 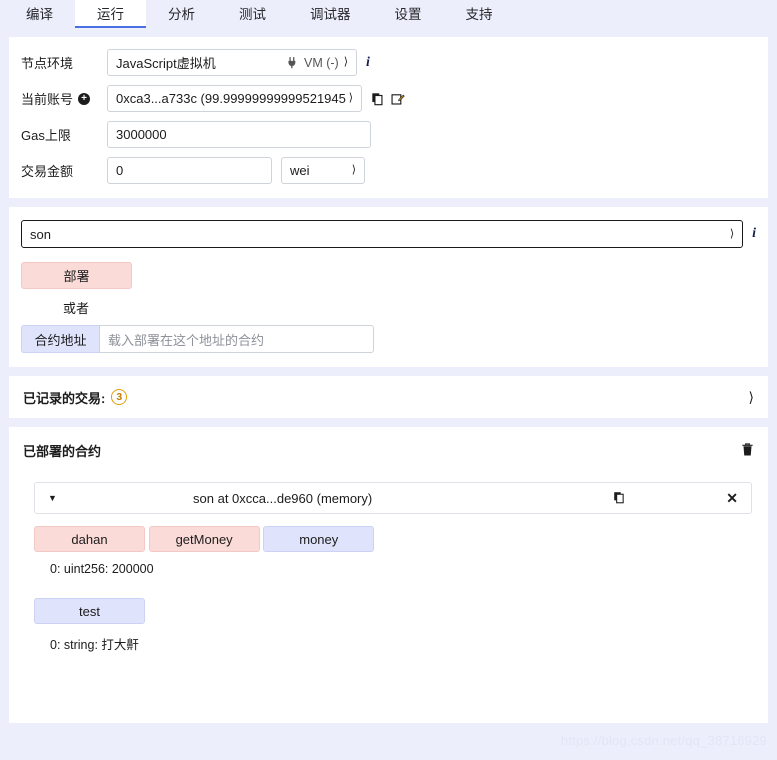 What do you see at coordinates (663, 740) in the screenshot?
I see `watermark: https://blog.csdn.net/qq_38716929` at bounding box center [663, 740].